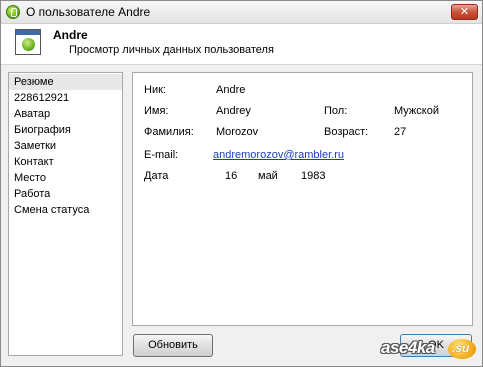 This screenshot has height=367, width=483. What do you see at coordinates (156, 176) in the screenshot?
I see `birth-date-label: Дата` at bounding box center [156, 176].